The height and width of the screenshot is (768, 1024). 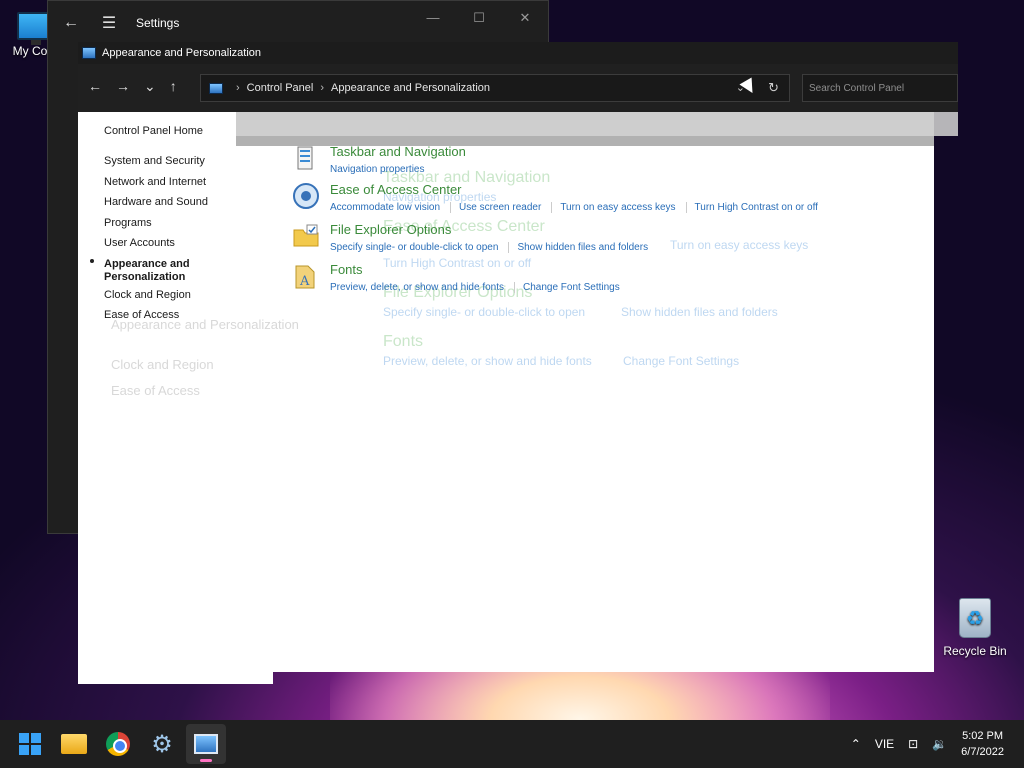 What do you see at coordinates (205, 324) in the screenshot?
I see `ghost-sidebar-item: Appearance and Personalization` at bounding box center [205, 324].